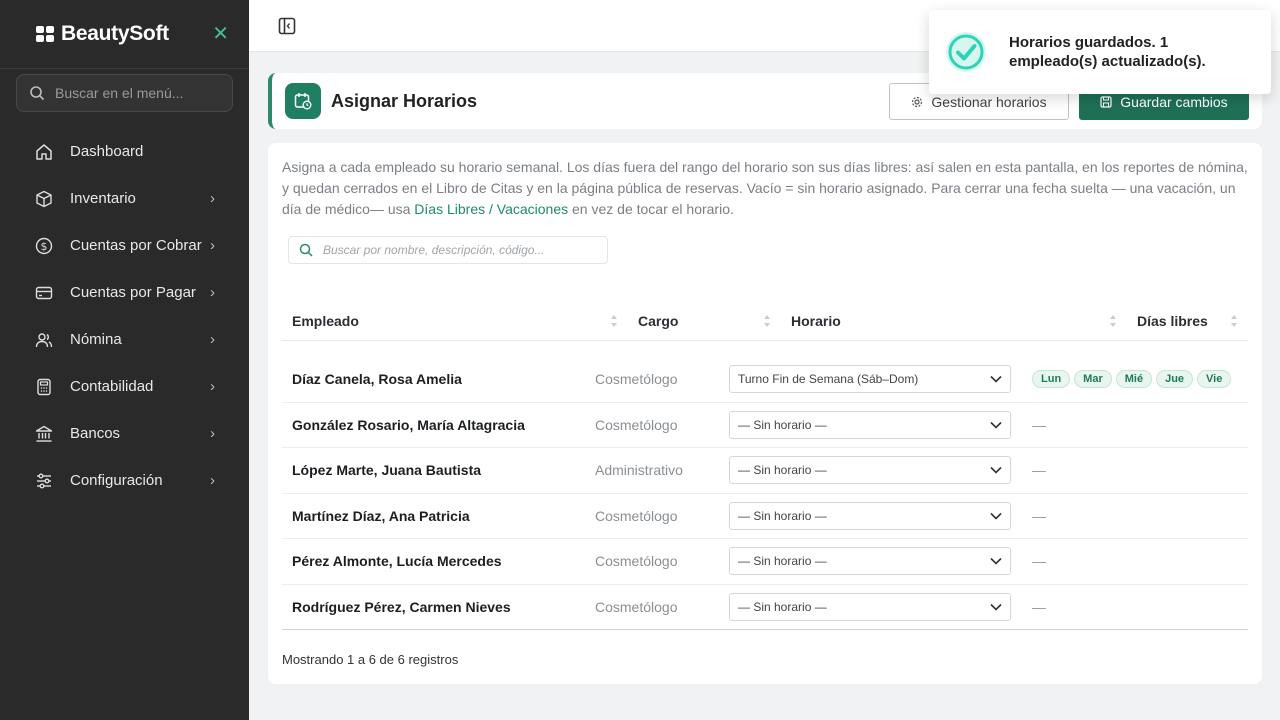 The width and height of the screenshot is (1280, 720). What do you see at coordinates (989, 101) in the screenshot?
I see `manage-schedules-label: Gestionar horarios` at bounding box center [989, 101].